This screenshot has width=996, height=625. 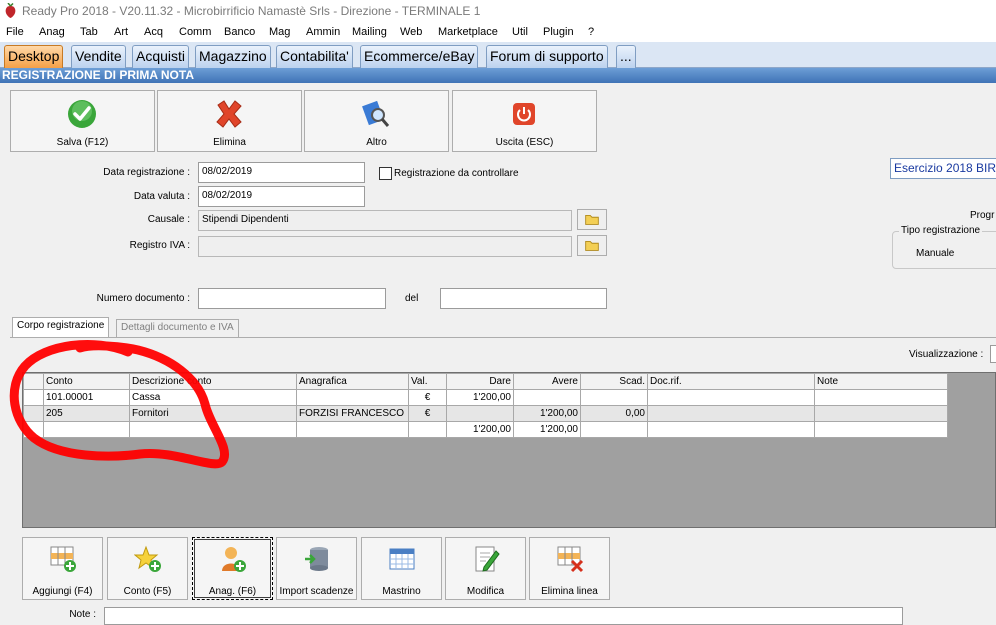 I want to click on col-descrizione: Descrizione conto, so click(x=213, y=381).